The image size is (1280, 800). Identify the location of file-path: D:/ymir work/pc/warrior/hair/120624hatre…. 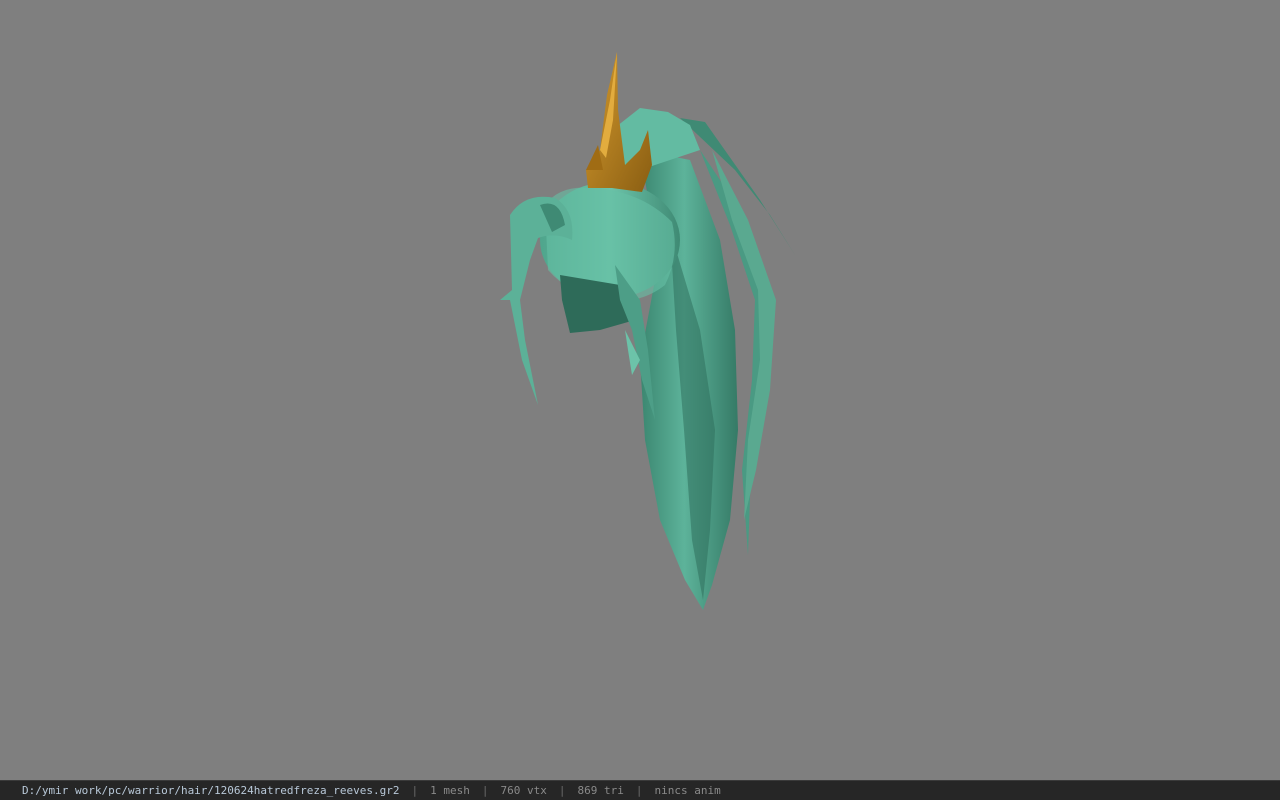
(211, 790).